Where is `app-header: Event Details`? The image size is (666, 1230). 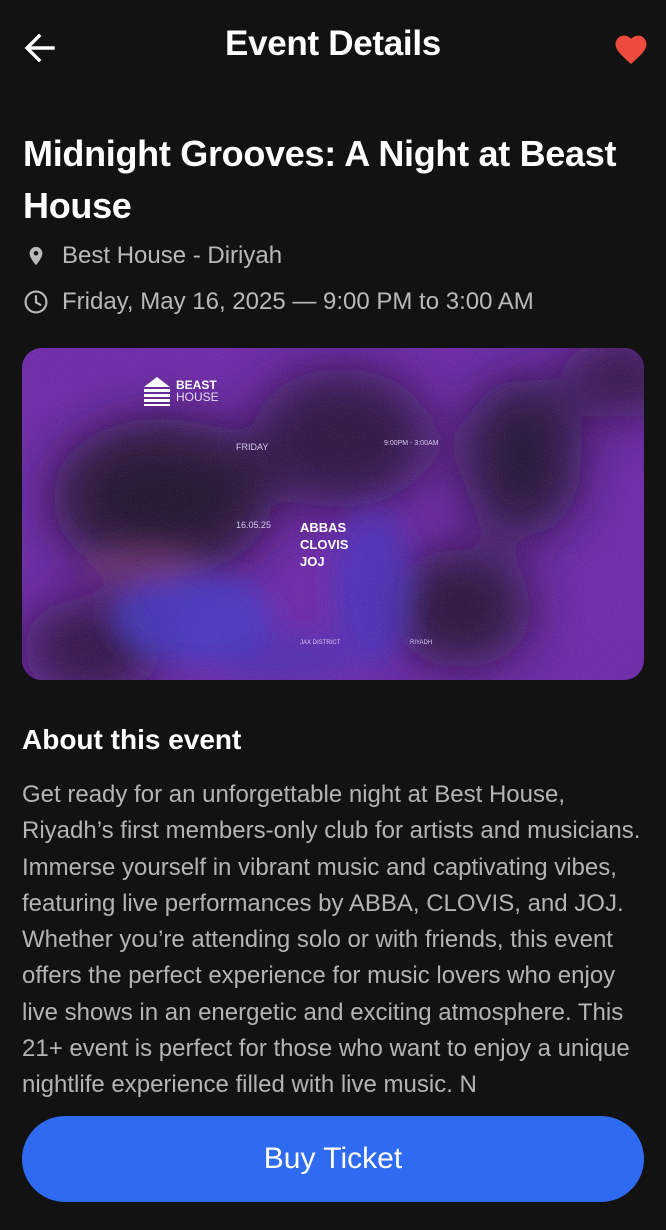 app-header: Event Details is located at coordinates (333, 48).